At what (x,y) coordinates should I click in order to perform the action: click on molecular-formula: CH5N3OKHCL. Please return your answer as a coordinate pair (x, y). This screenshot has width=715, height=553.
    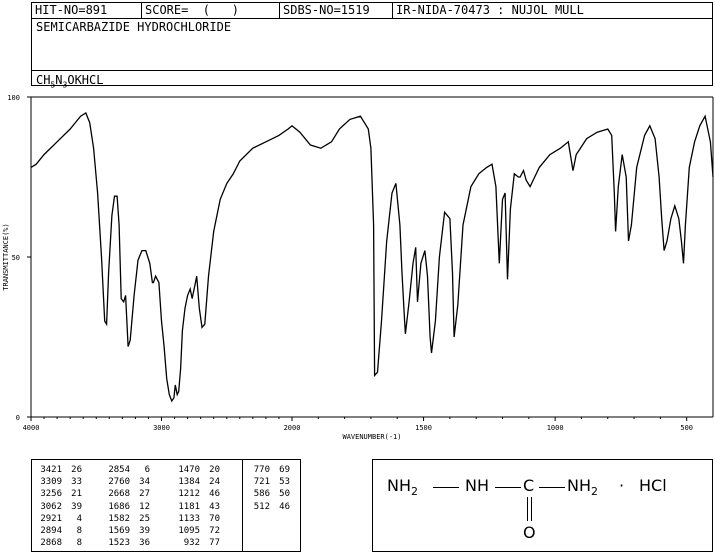
    Looking at the image, I should click on (70, 81).